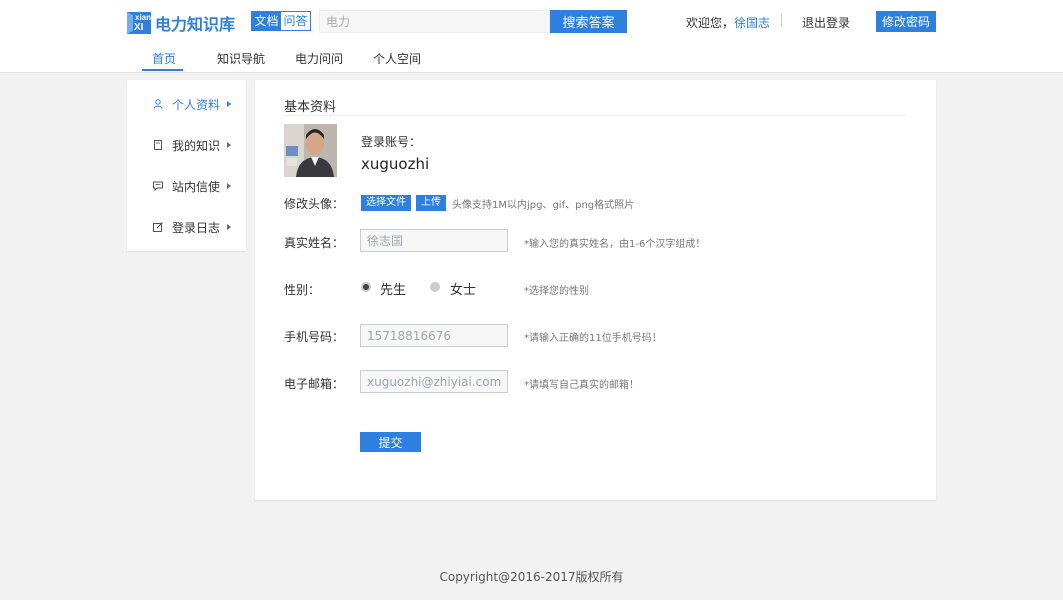  Describe the element at coordinates (434, 381) in the screenshot. I see `email-field` at that location.